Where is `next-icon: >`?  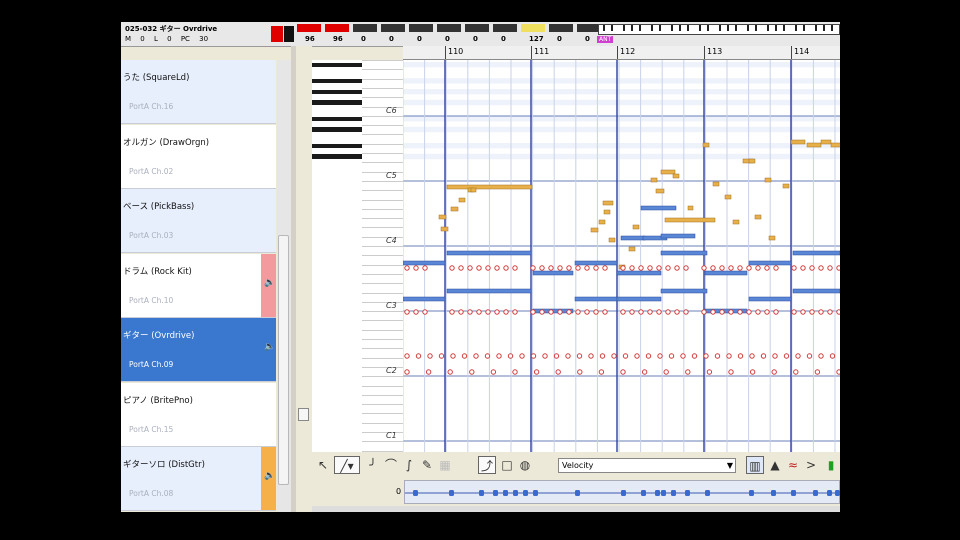 next-icon: > is located at coordinates (811, 465).